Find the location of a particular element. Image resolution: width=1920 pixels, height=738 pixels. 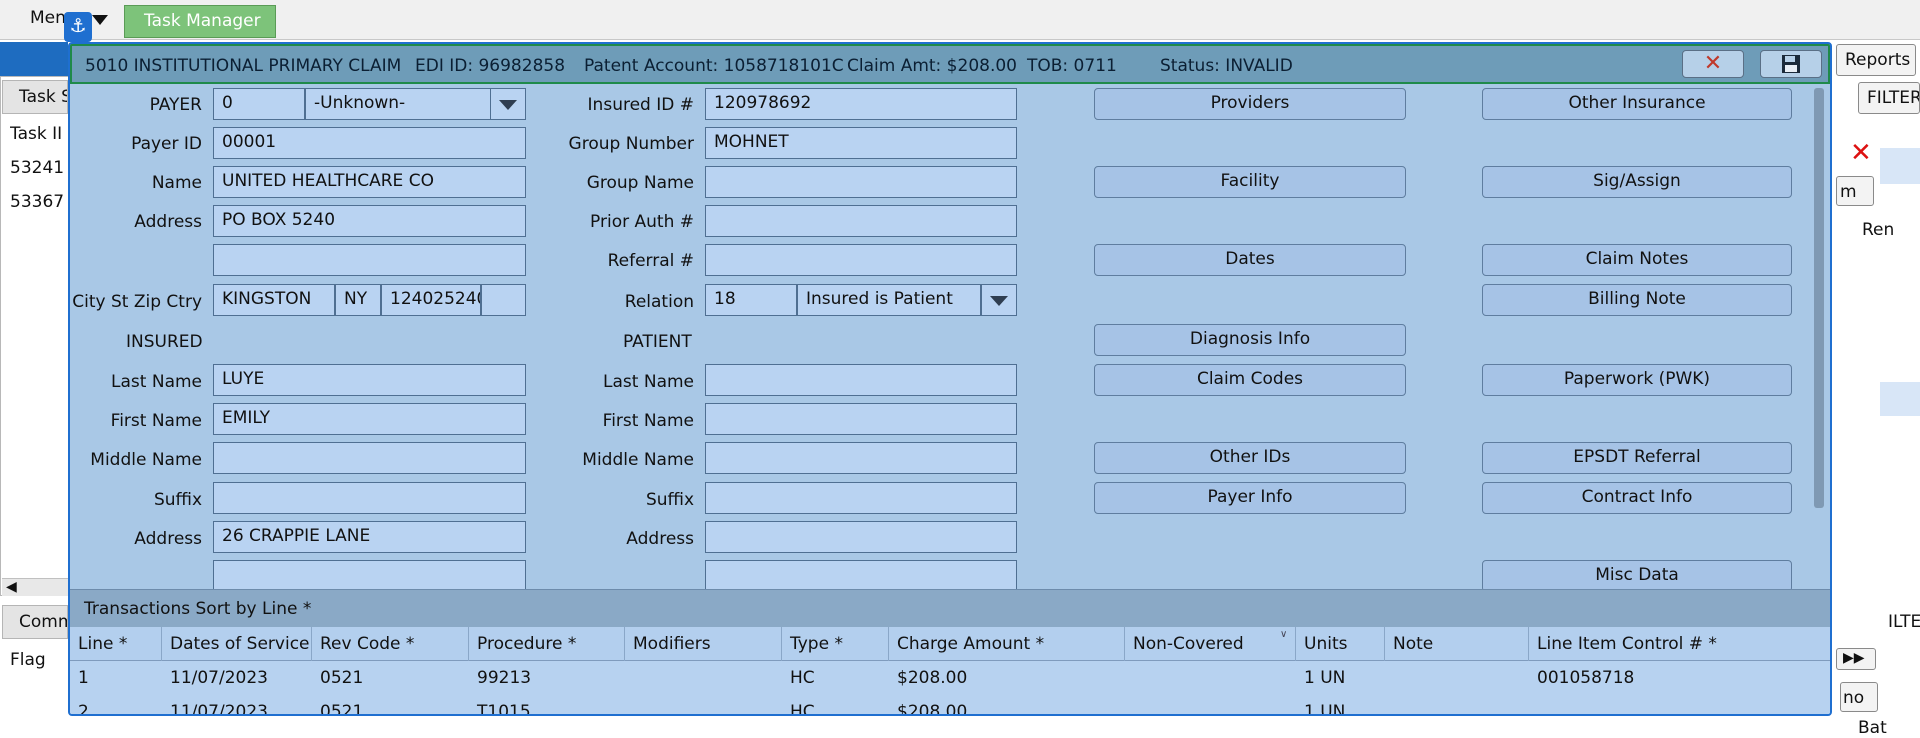

claim-codes-button: Claim Codes is located at coordinates (1250, 380).